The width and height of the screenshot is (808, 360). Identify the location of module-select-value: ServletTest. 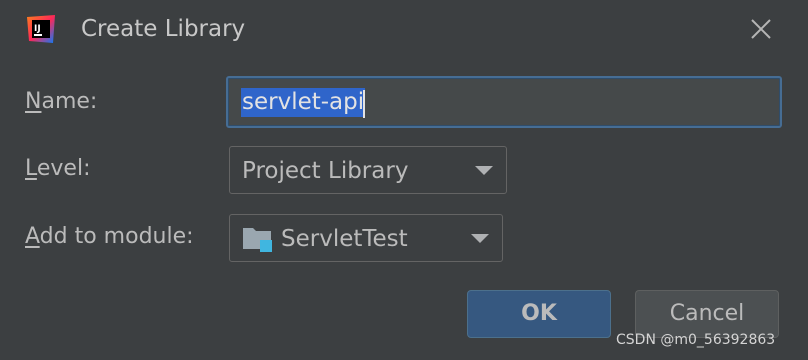
(344, 239).